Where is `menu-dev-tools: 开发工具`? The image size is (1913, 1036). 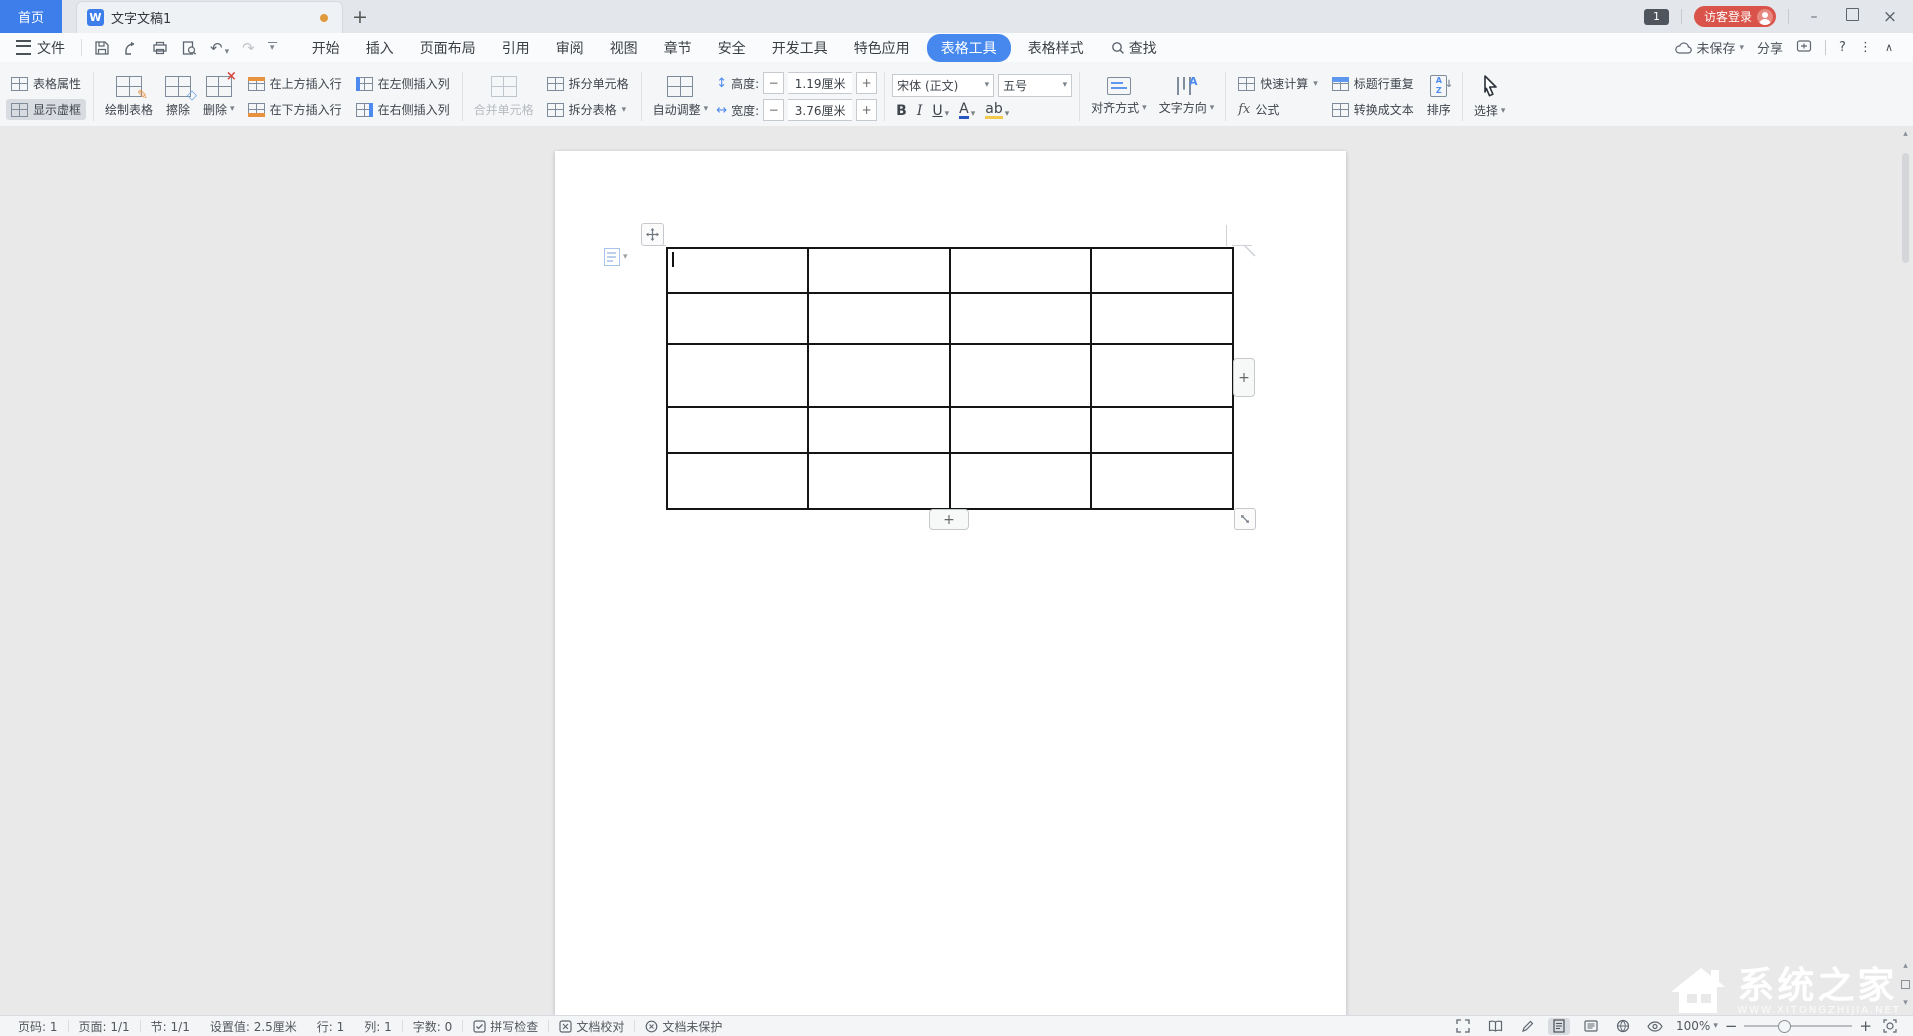 menu-dev-tools: 开发工具 is located at coordinates (800, 48).